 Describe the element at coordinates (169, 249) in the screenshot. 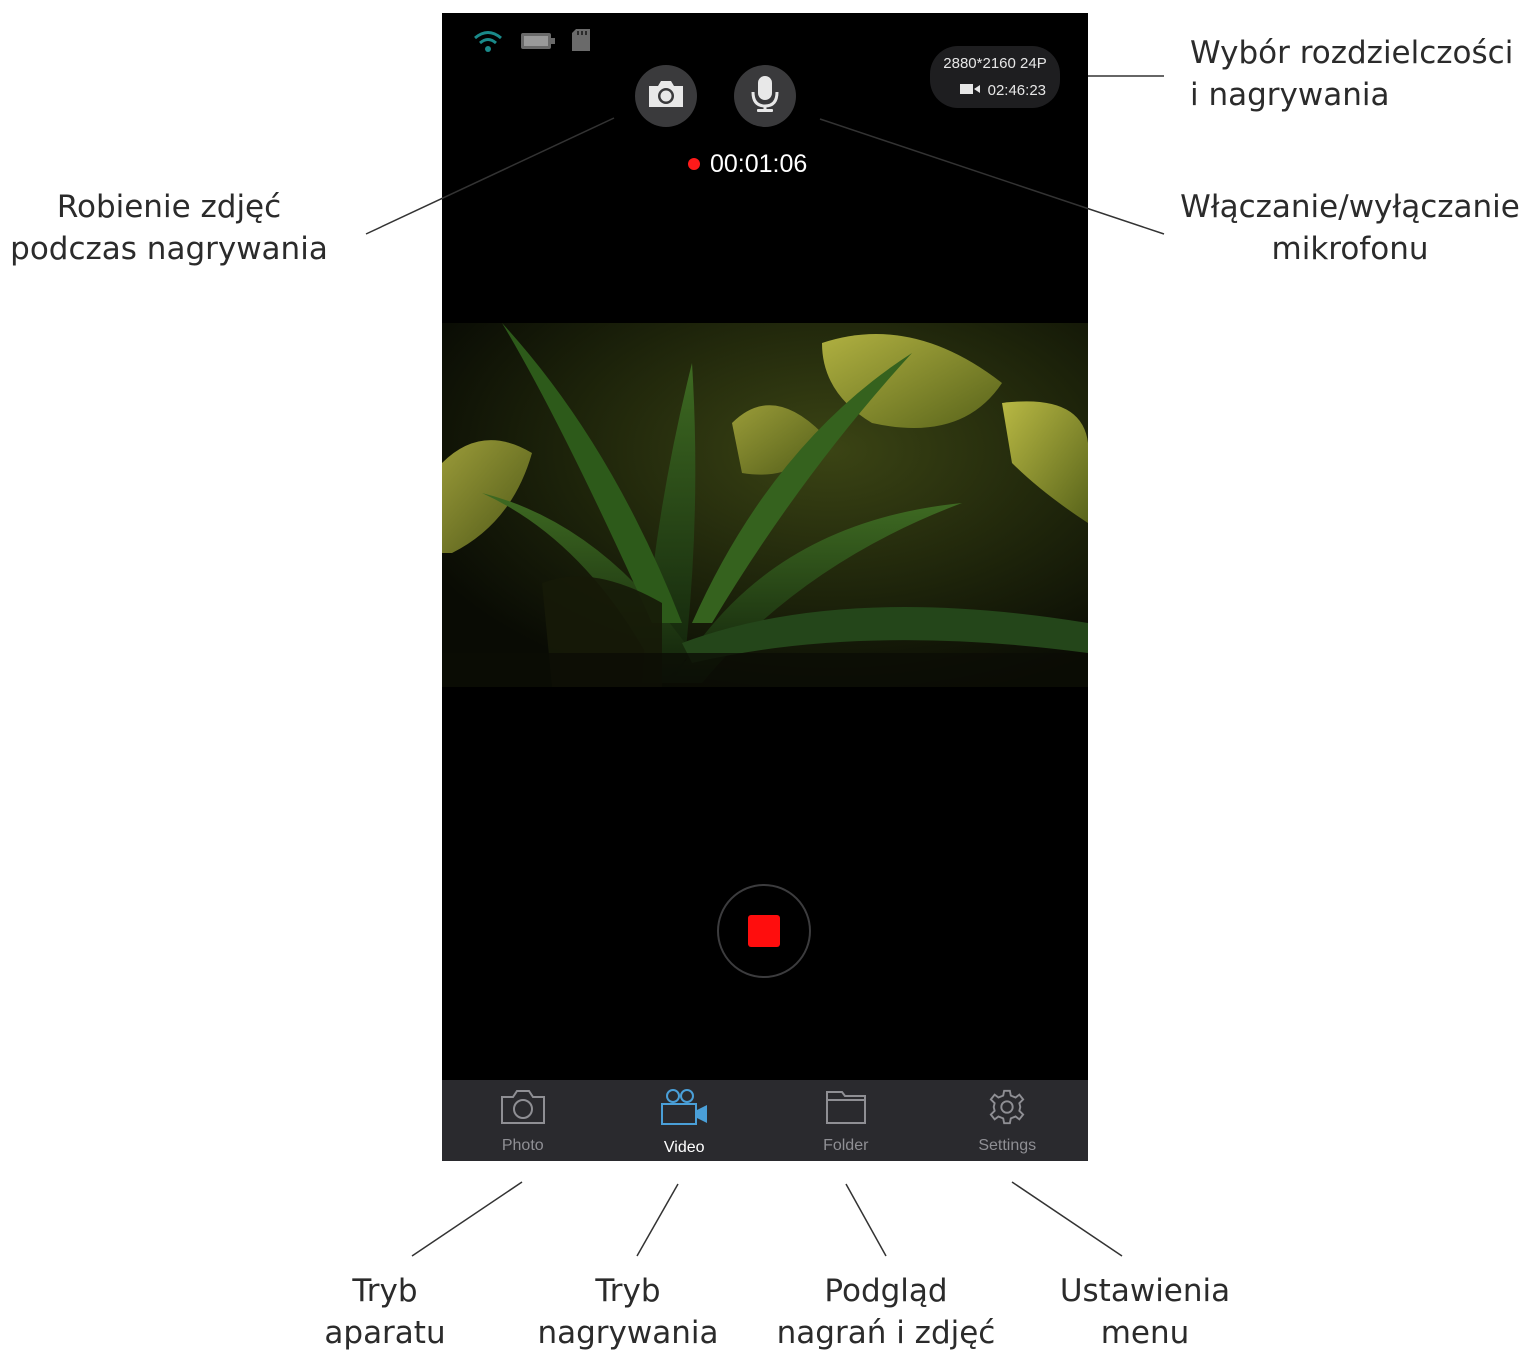

I see `annotation-line: podczas nagrywania` at that location.